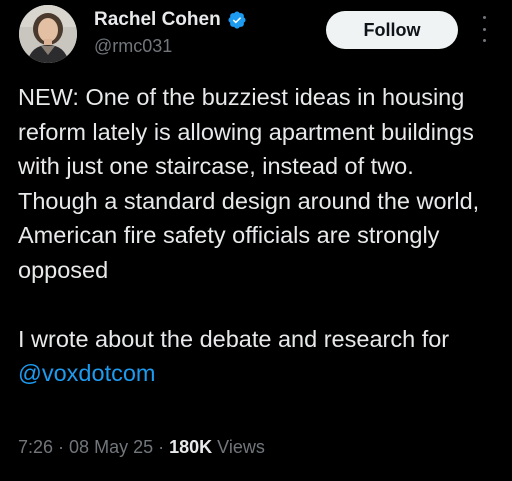 The height and width of the screenshot is (481, 512). I want to click on handle: @rmc031, so click(133, 46).